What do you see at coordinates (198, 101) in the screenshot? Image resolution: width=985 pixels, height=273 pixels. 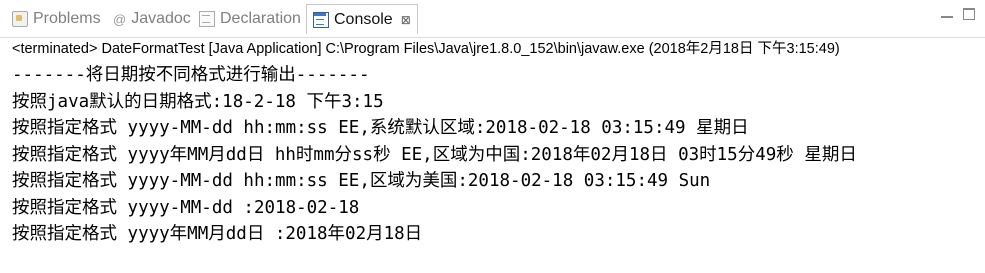 I see `console-line: 按照java默认的日期格式:18-2-18 下午3:15` at bounding box center [198, 101].